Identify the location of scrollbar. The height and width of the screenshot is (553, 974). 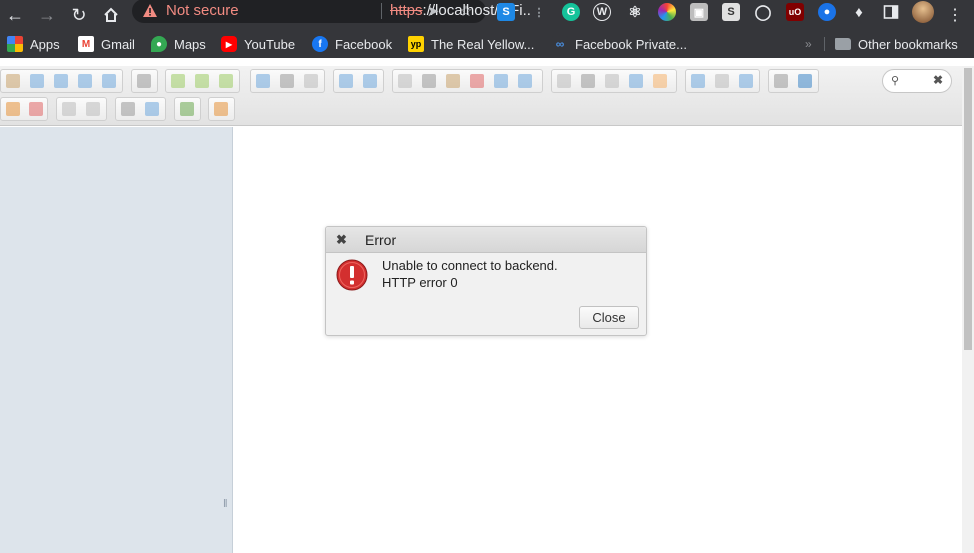
(968, 309).